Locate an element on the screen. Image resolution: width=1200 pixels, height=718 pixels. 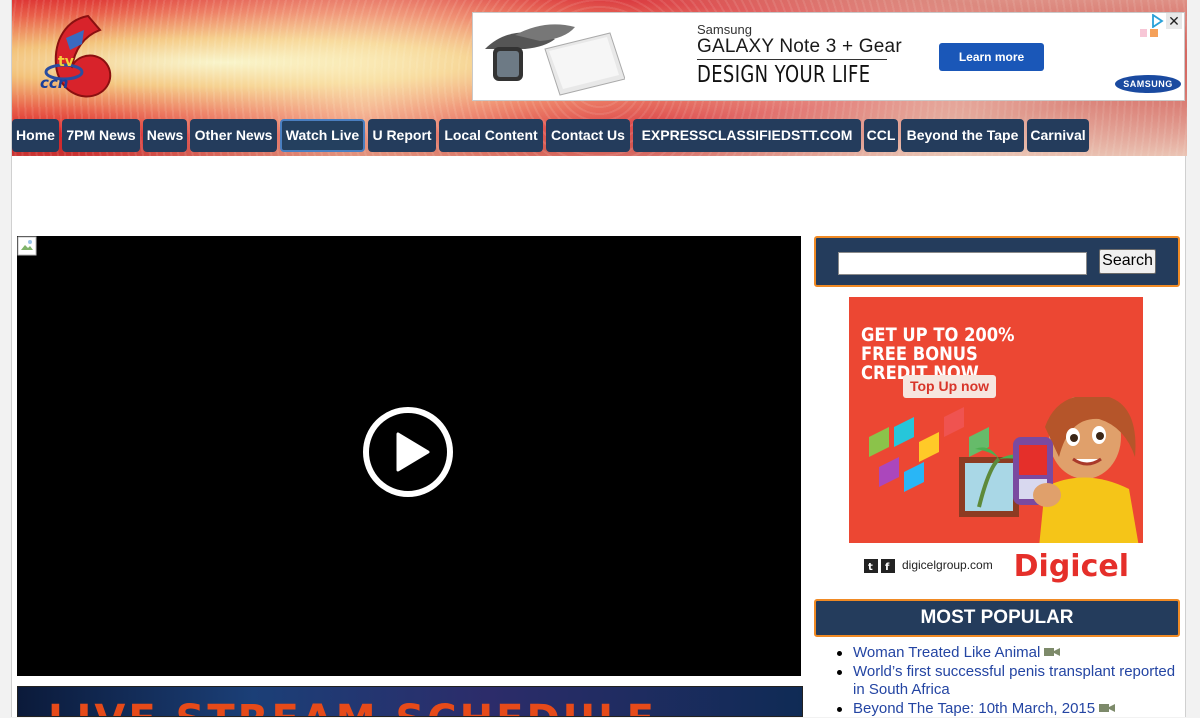
popular-link: Woman Treated Like Animal is located at coordinates (946, 652).